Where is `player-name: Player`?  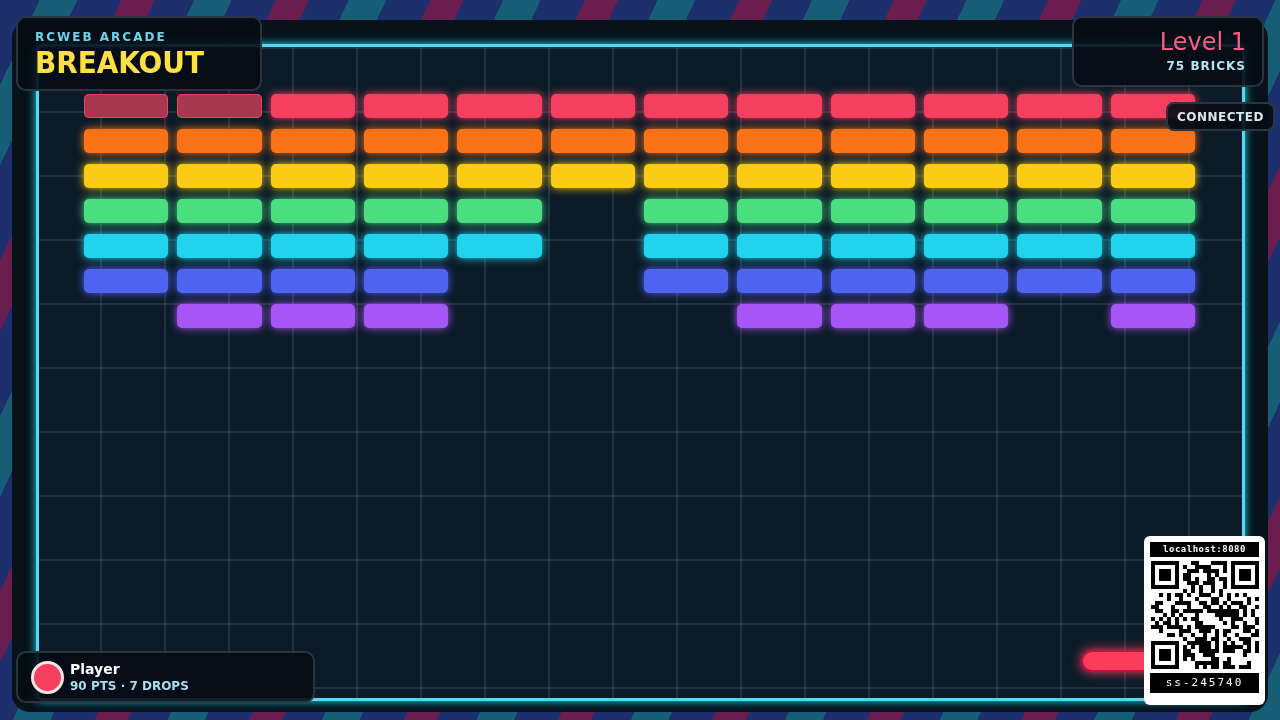 player-name: Player is located at coordinates (95, 669).